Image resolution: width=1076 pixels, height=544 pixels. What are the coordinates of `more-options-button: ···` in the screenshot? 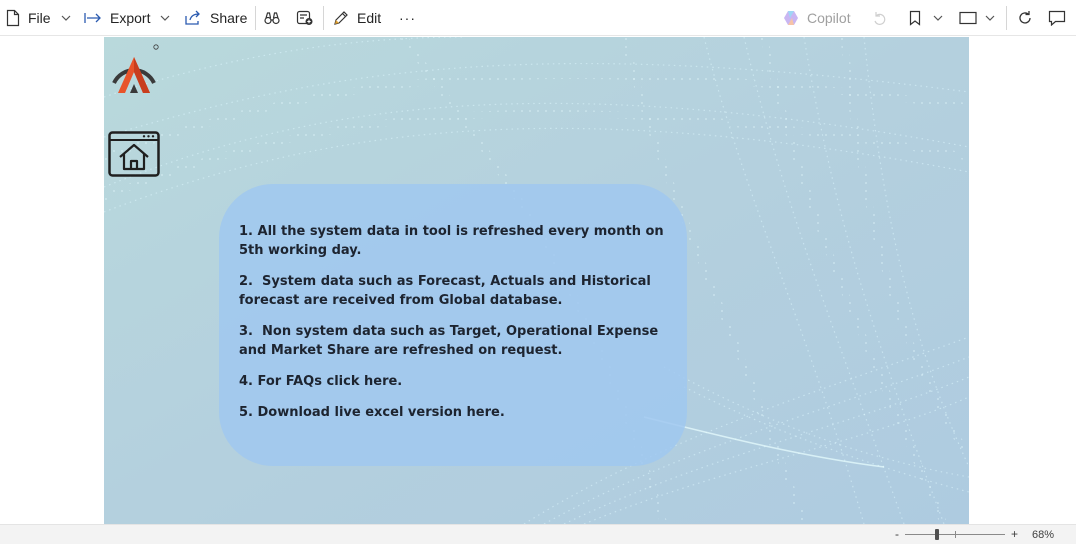 It's located at (407, 18).